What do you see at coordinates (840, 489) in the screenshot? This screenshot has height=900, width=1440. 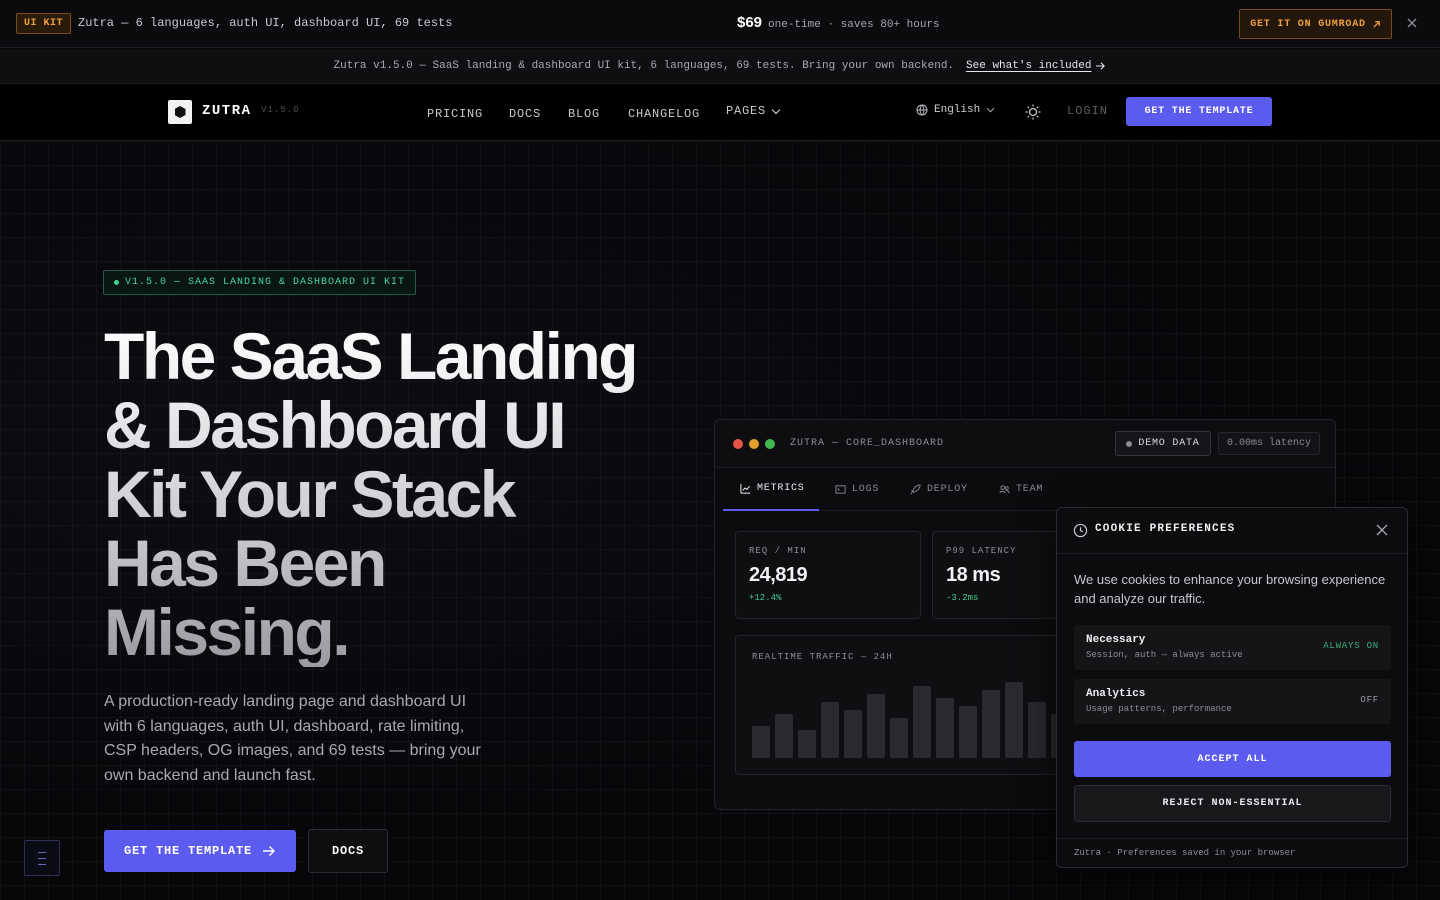 I see `terminal-icon` at bounding box center [840, 489].